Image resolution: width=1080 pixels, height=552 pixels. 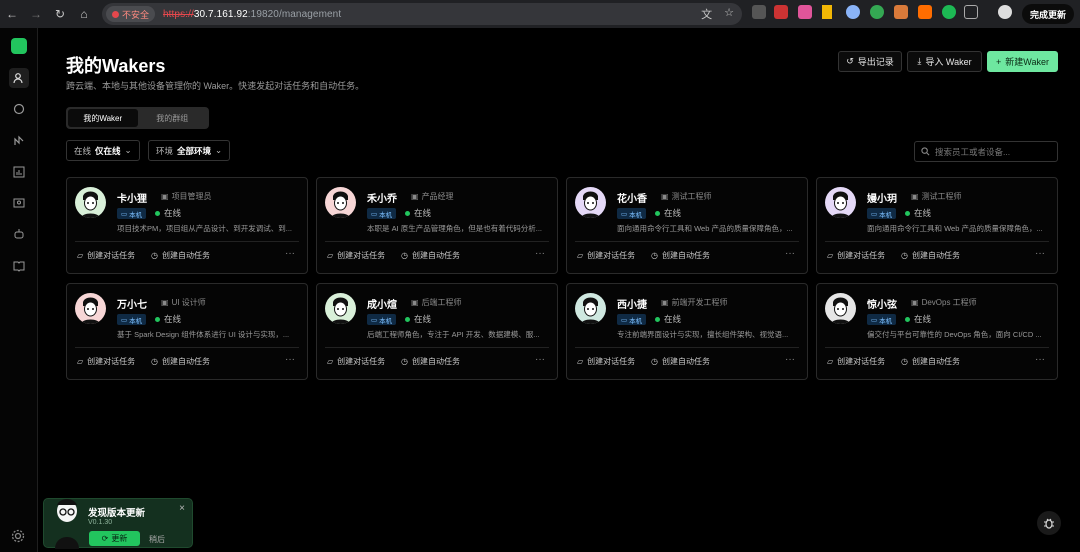 I want to click on robot-icon, so click(x=19, y=234).